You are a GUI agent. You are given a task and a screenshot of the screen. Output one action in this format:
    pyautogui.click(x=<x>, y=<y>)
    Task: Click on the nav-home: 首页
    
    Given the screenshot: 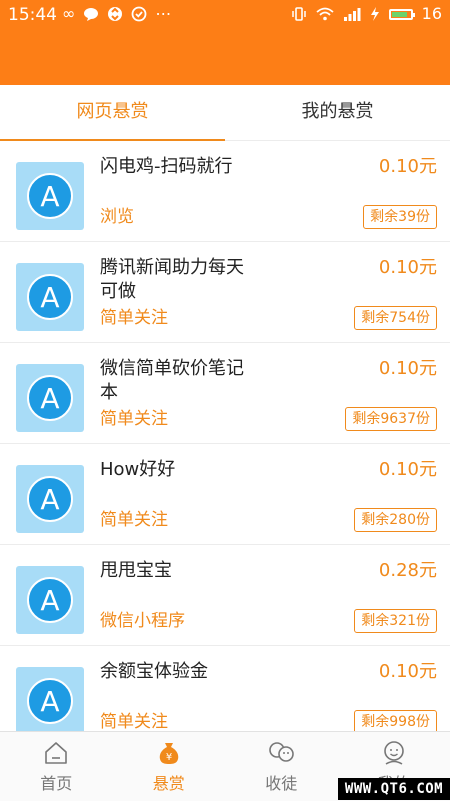 What is the action you would take?
    pyautogui.click(x=56, y=766)
    